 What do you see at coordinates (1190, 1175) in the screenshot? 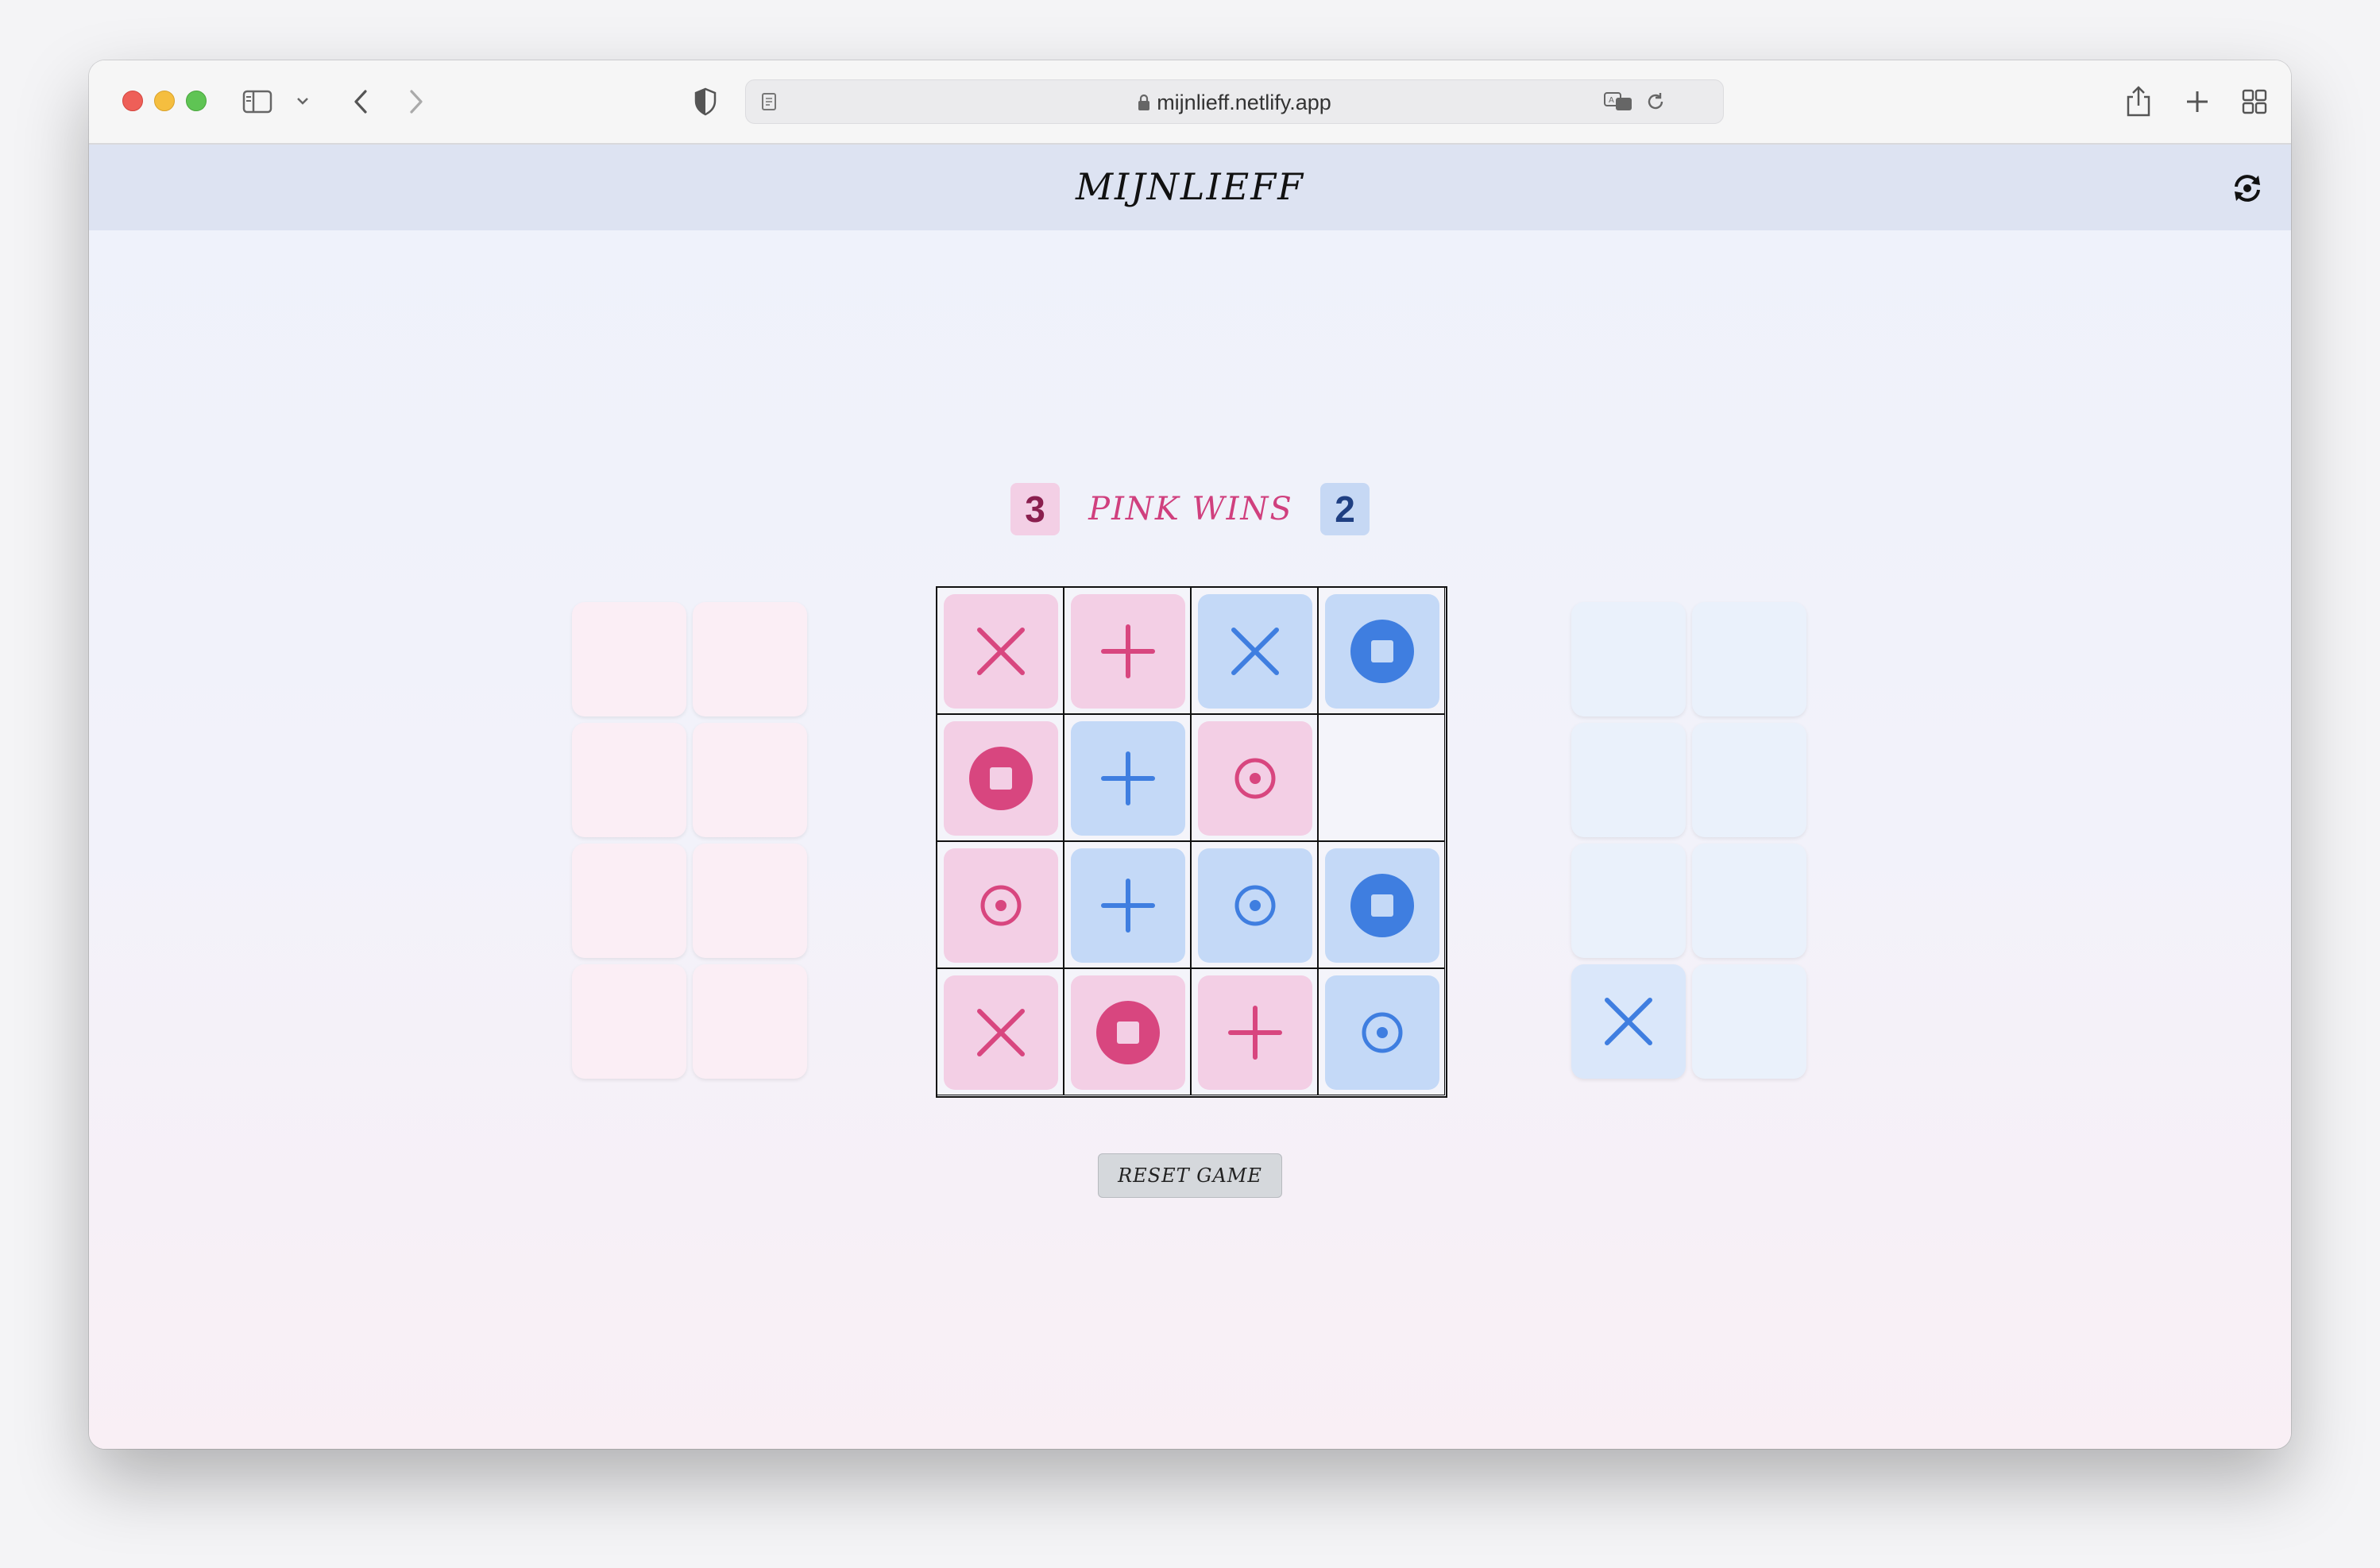
I see `reset-game-button: RESET GAME` at bounding box center [1190, 1175].